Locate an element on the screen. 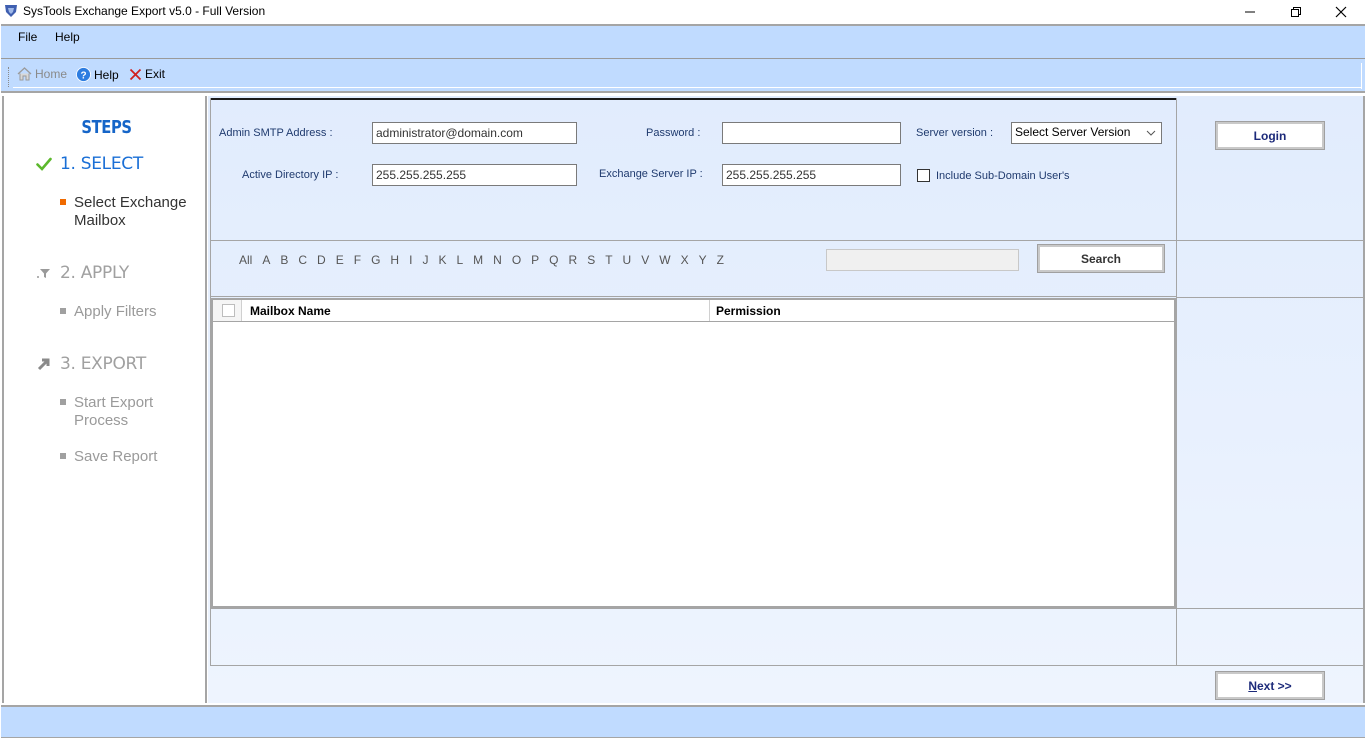 The width and height of the screenshot is (1366, 738). login-button: Login is located at coordinates (1270, 135).